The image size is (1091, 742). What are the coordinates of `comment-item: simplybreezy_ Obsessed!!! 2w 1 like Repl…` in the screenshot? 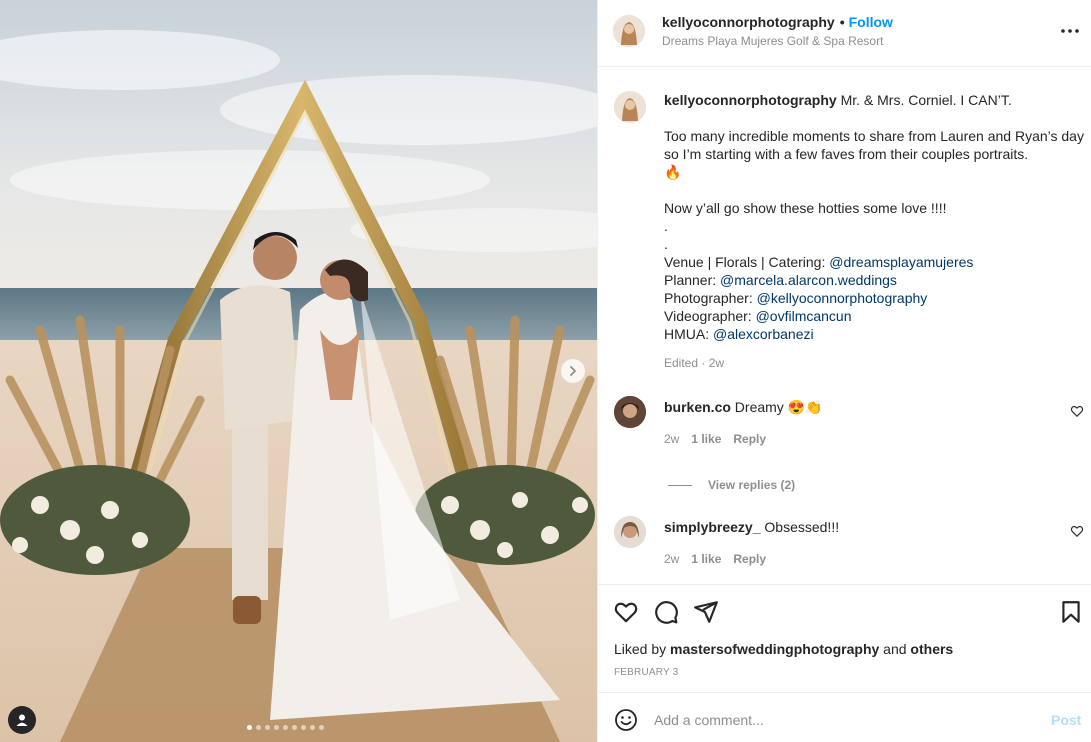 It's located at (844, 546).